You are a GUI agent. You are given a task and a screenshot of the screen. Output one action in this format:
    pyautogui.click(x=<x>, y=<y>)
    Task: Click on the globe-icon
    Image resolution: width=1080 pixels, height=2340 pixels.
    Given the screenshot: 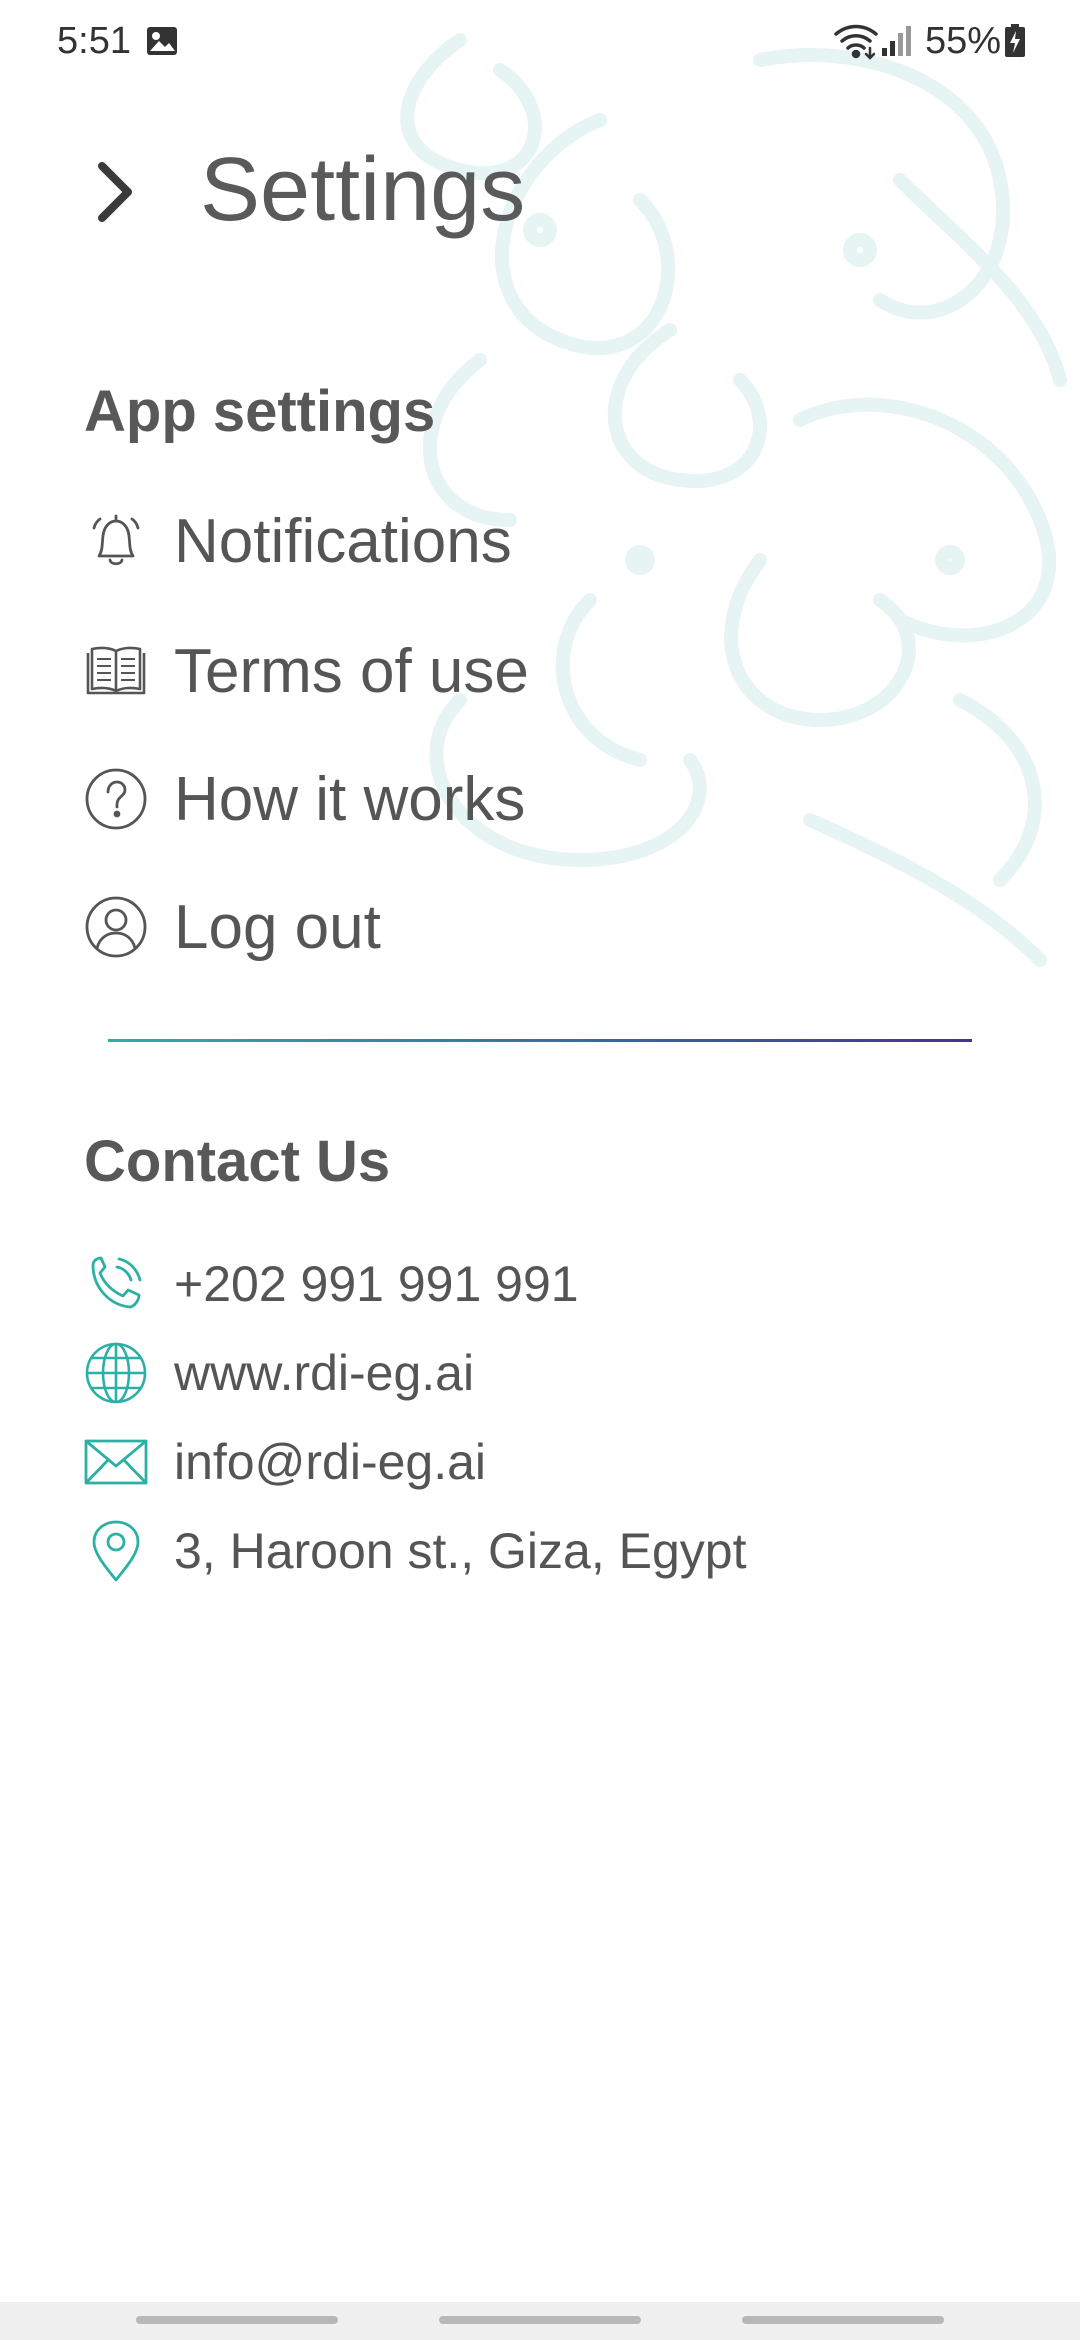 What is the action you would take?
    pyautogui.click(x=116, y=1373)
    